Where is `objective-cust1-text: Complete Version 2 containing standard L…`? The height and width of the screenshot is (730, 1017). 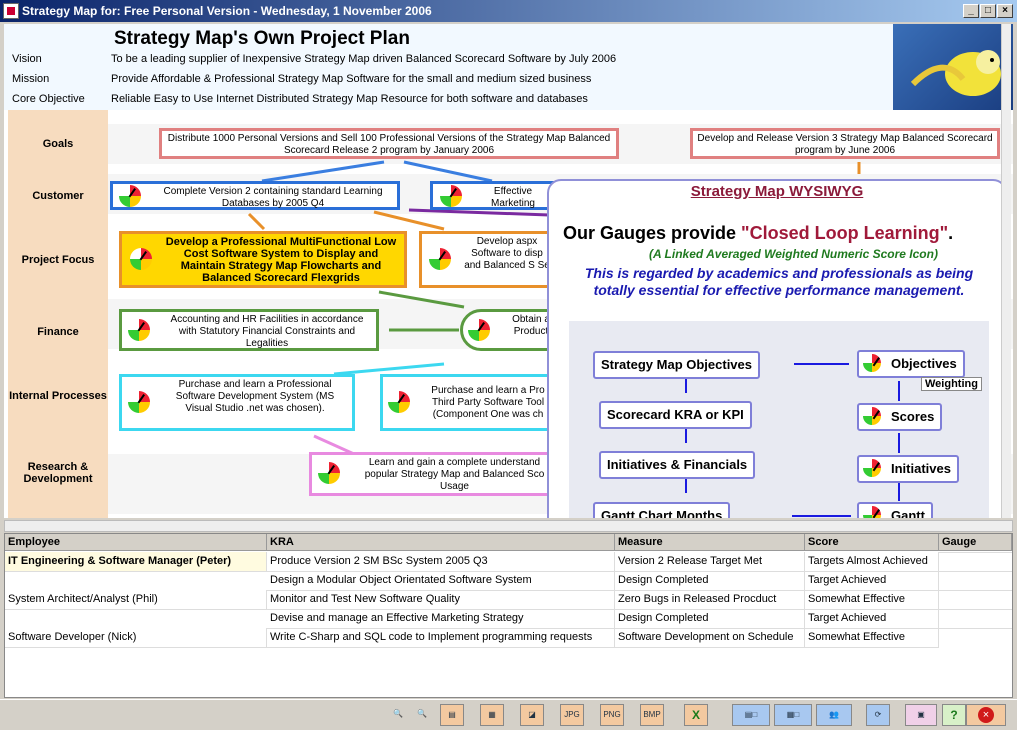
objective-cust1-text: Complete Version 2 containing standard L… is located at coordinates (273, 197).